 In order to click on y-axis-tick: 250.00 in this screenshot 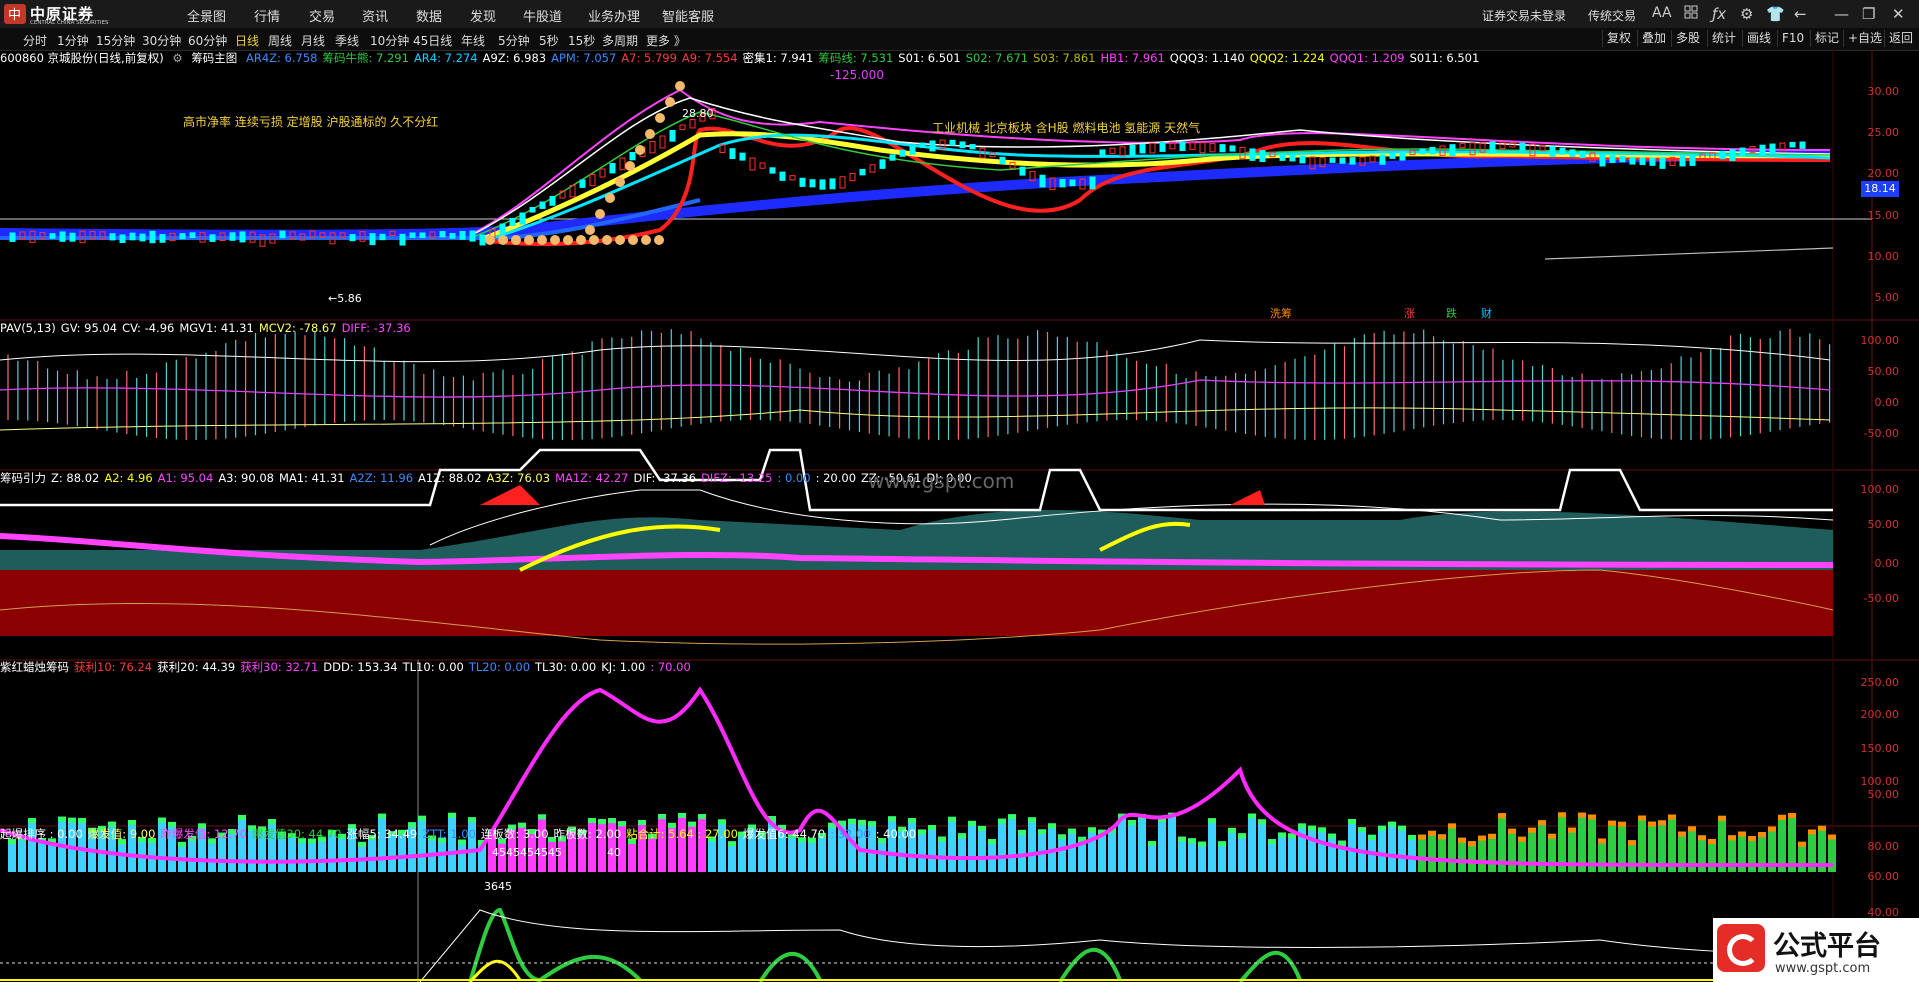, I will do `click(1880, 682)`.